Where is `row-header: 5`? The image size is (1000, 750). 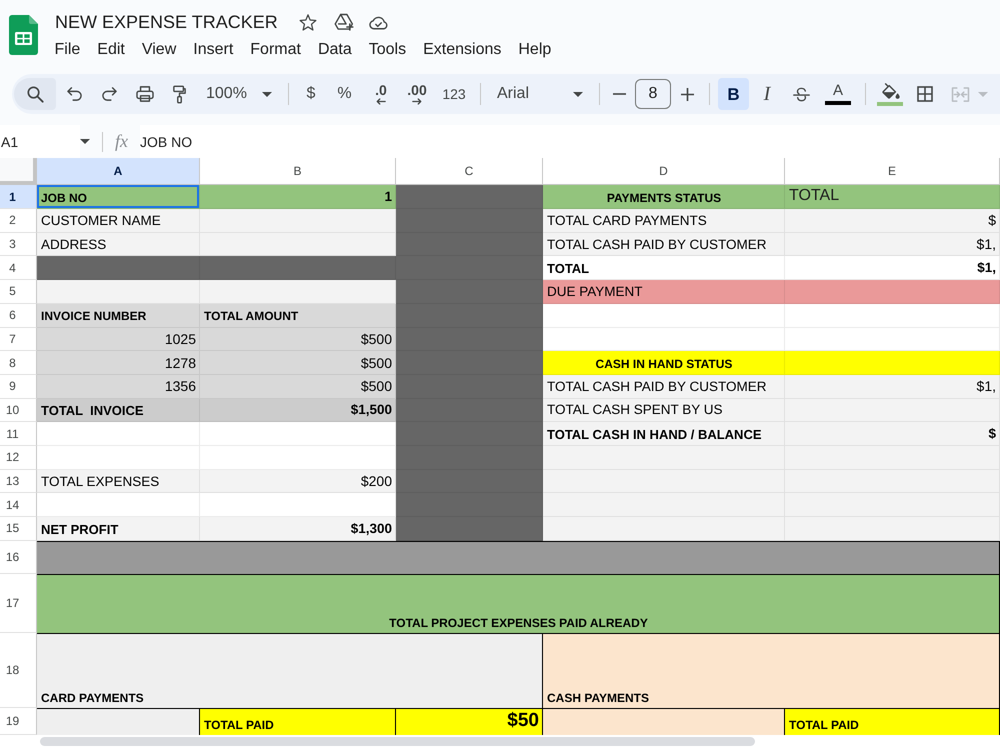 row-header: 5 is located at coordinates (18, 292).